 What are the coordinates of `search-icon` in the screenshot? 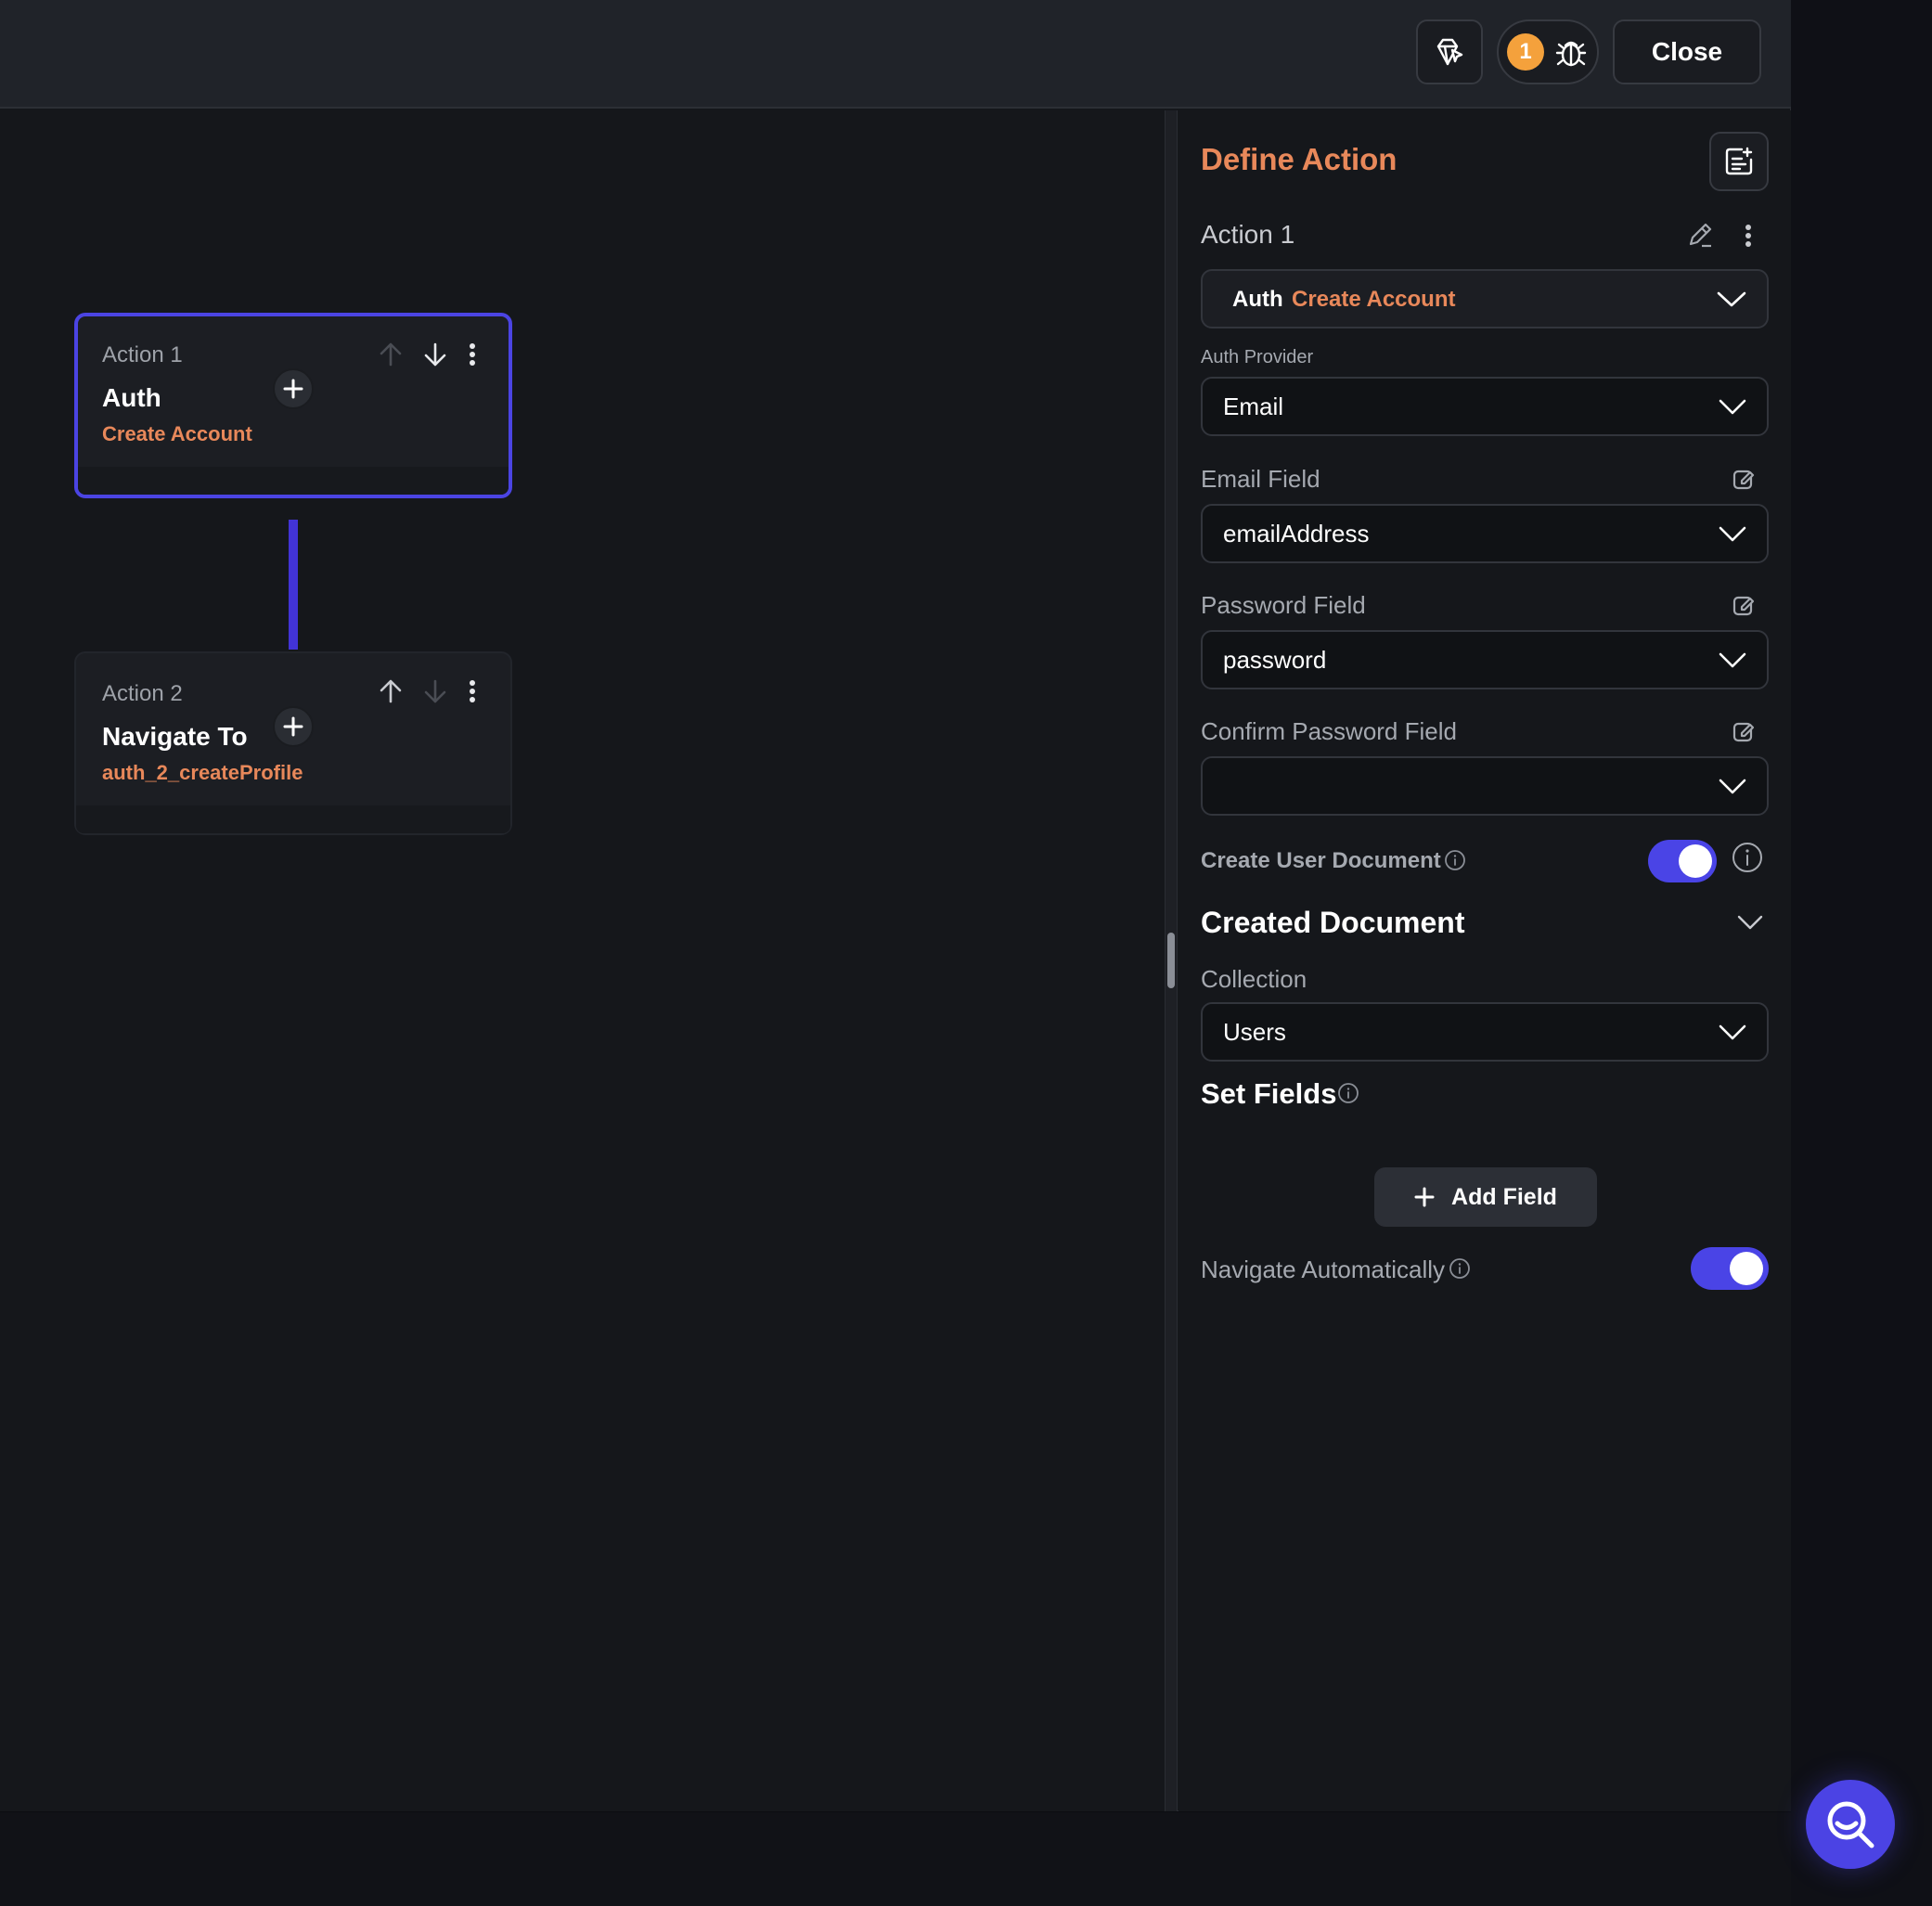 It's located at (1850, 1825).